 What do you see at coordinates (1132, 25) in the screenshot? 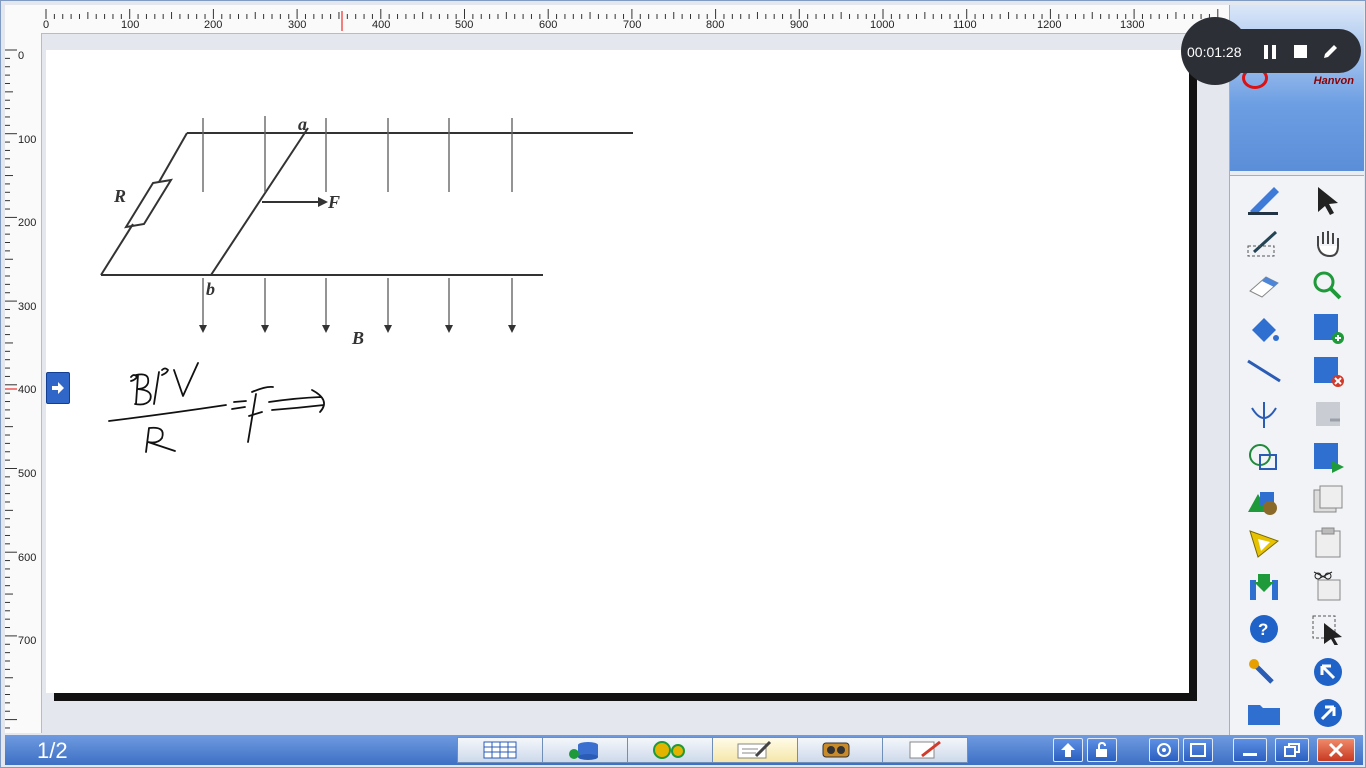
I see `ruler-label: 1300` at bounding box center [1132, 25].